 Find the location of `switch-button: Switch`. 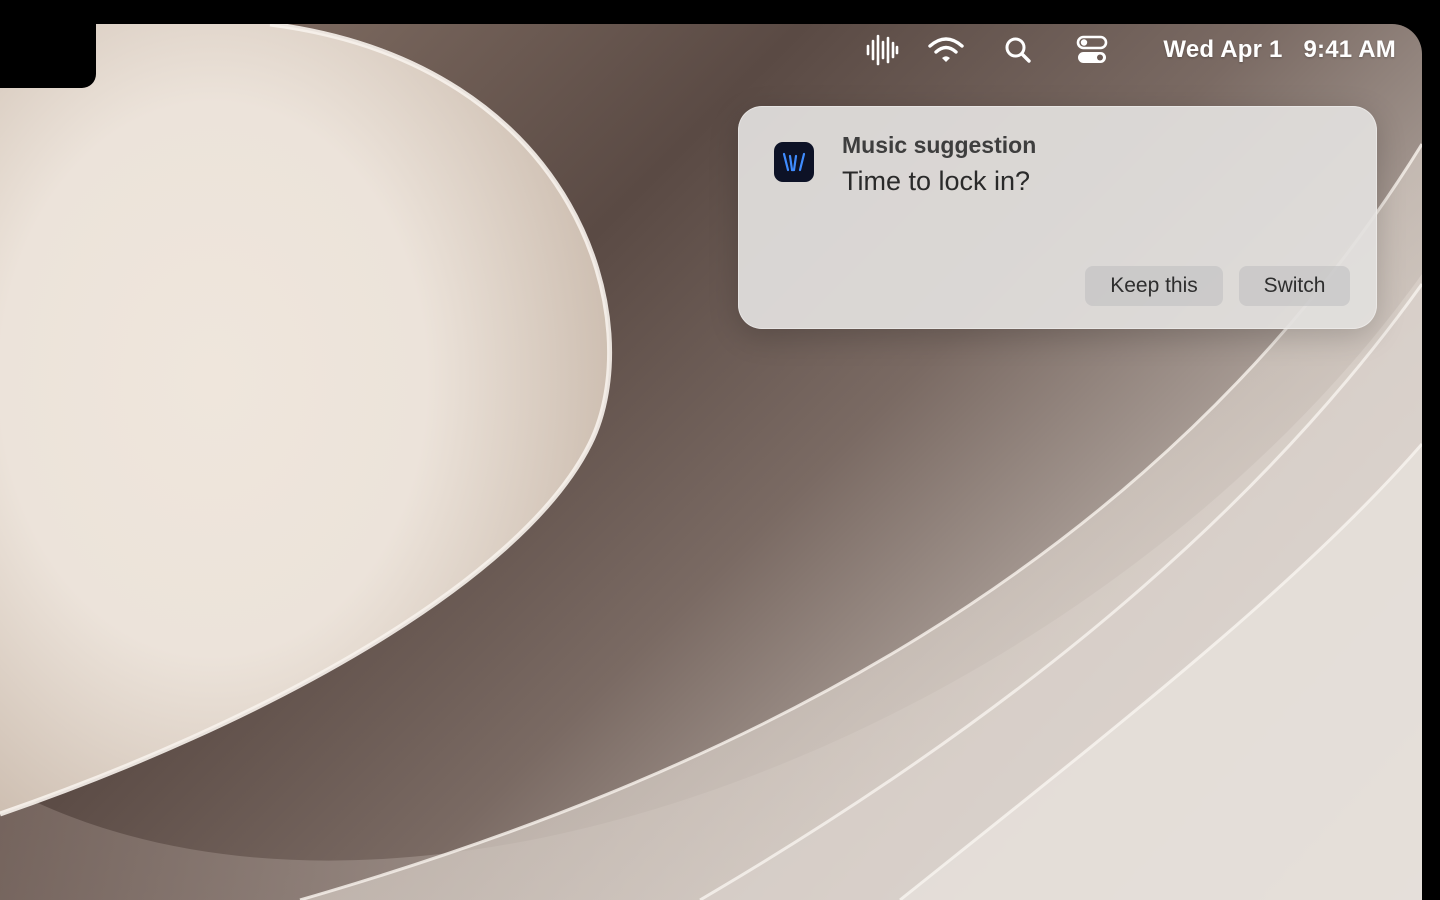

switch-button: Switch is located at coordinates (1294, 286).